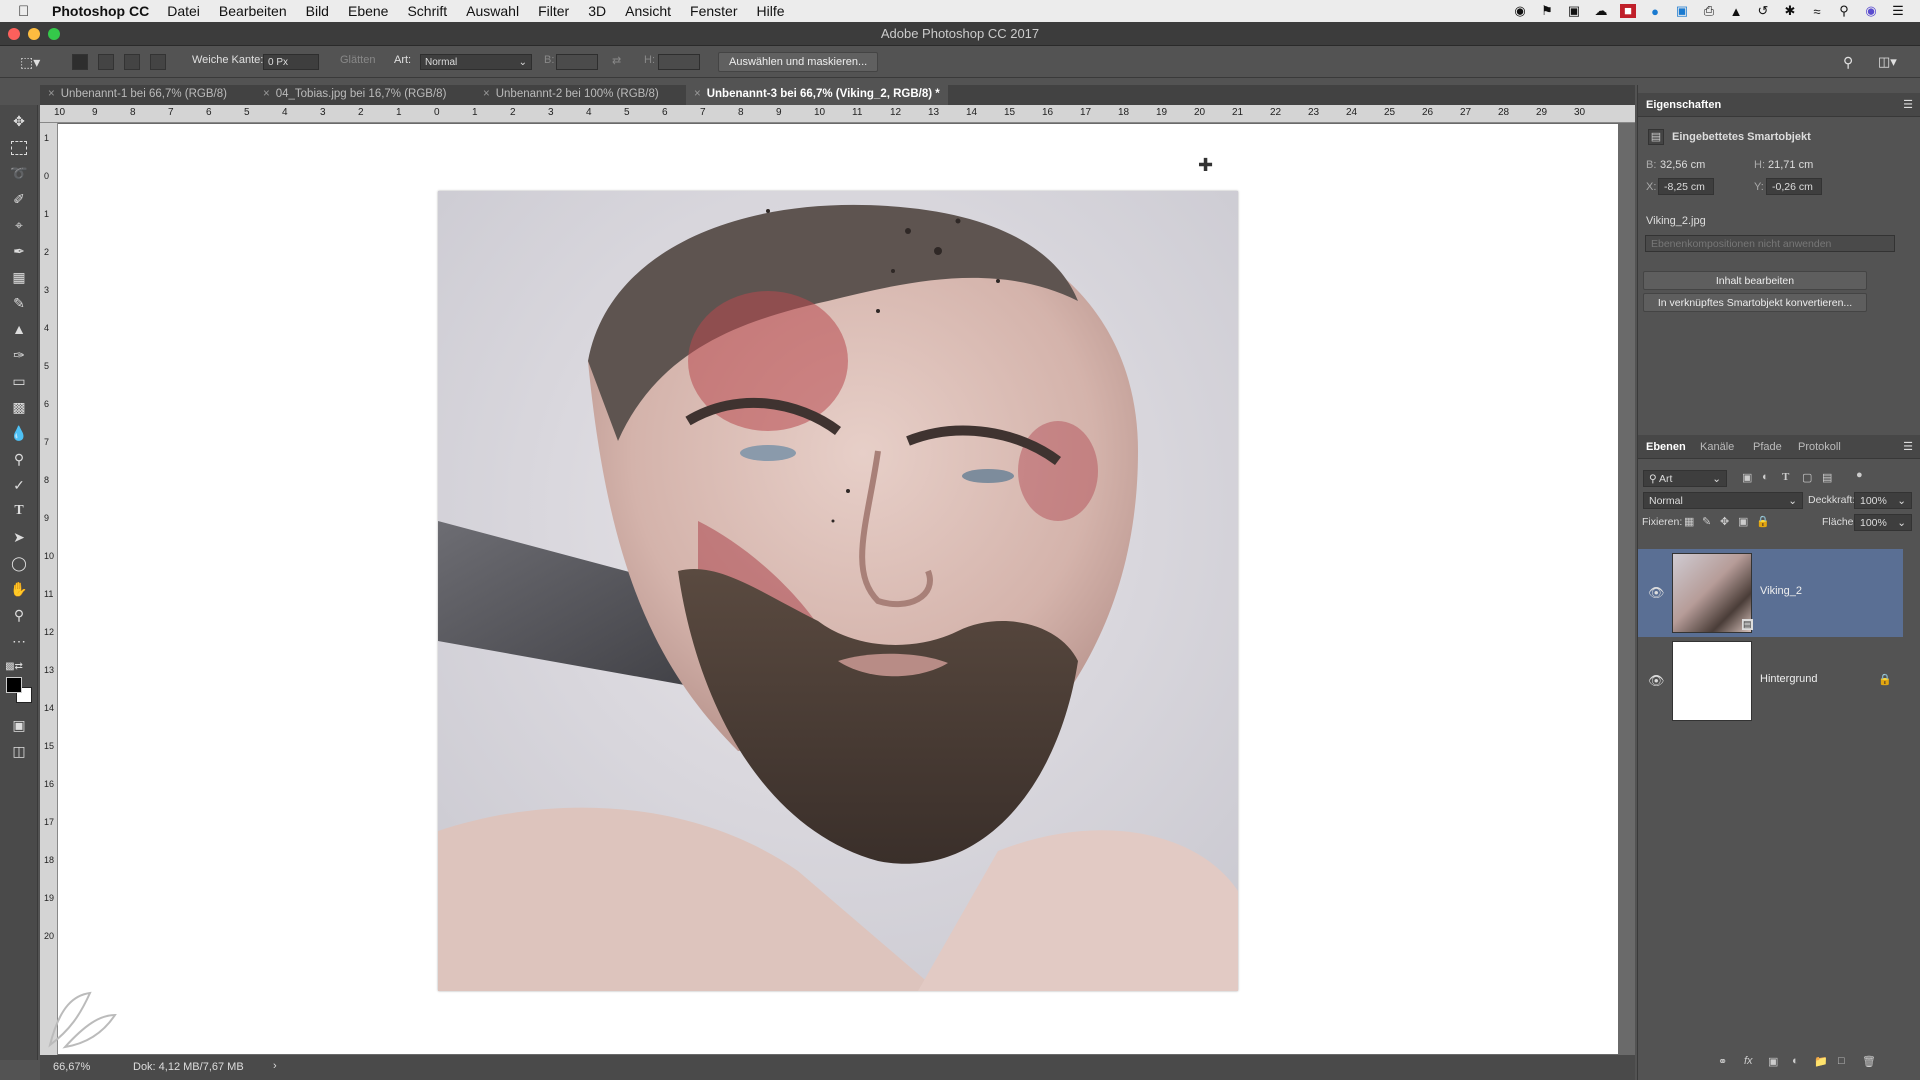  I want to click on workspace-icon: ◫▾, so click(1887, 62).